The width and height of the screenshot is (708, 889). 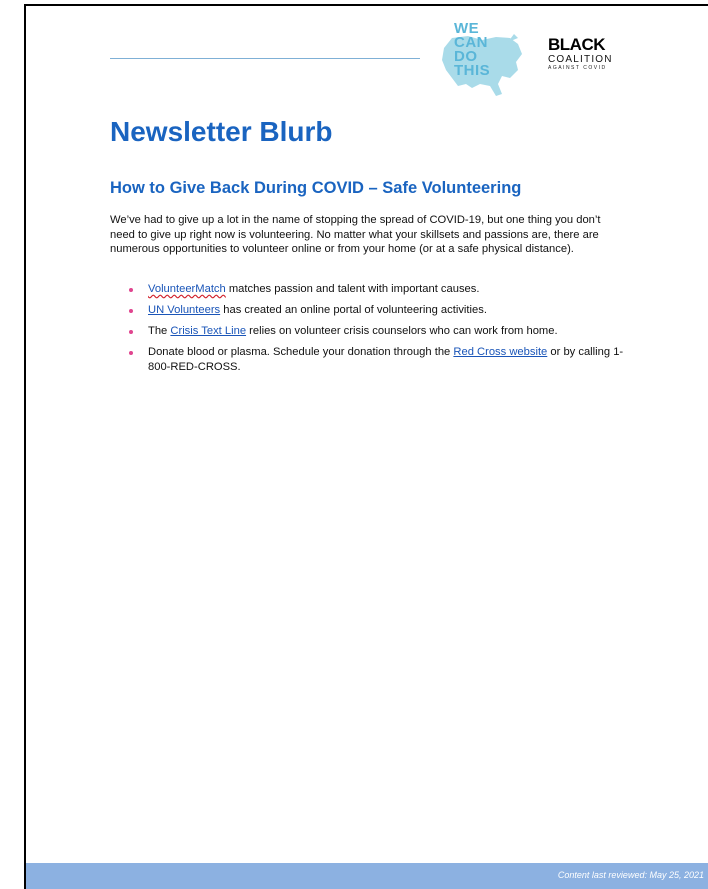 I want to click on logo-black-word: BLACK, so click(x=577, y=44).